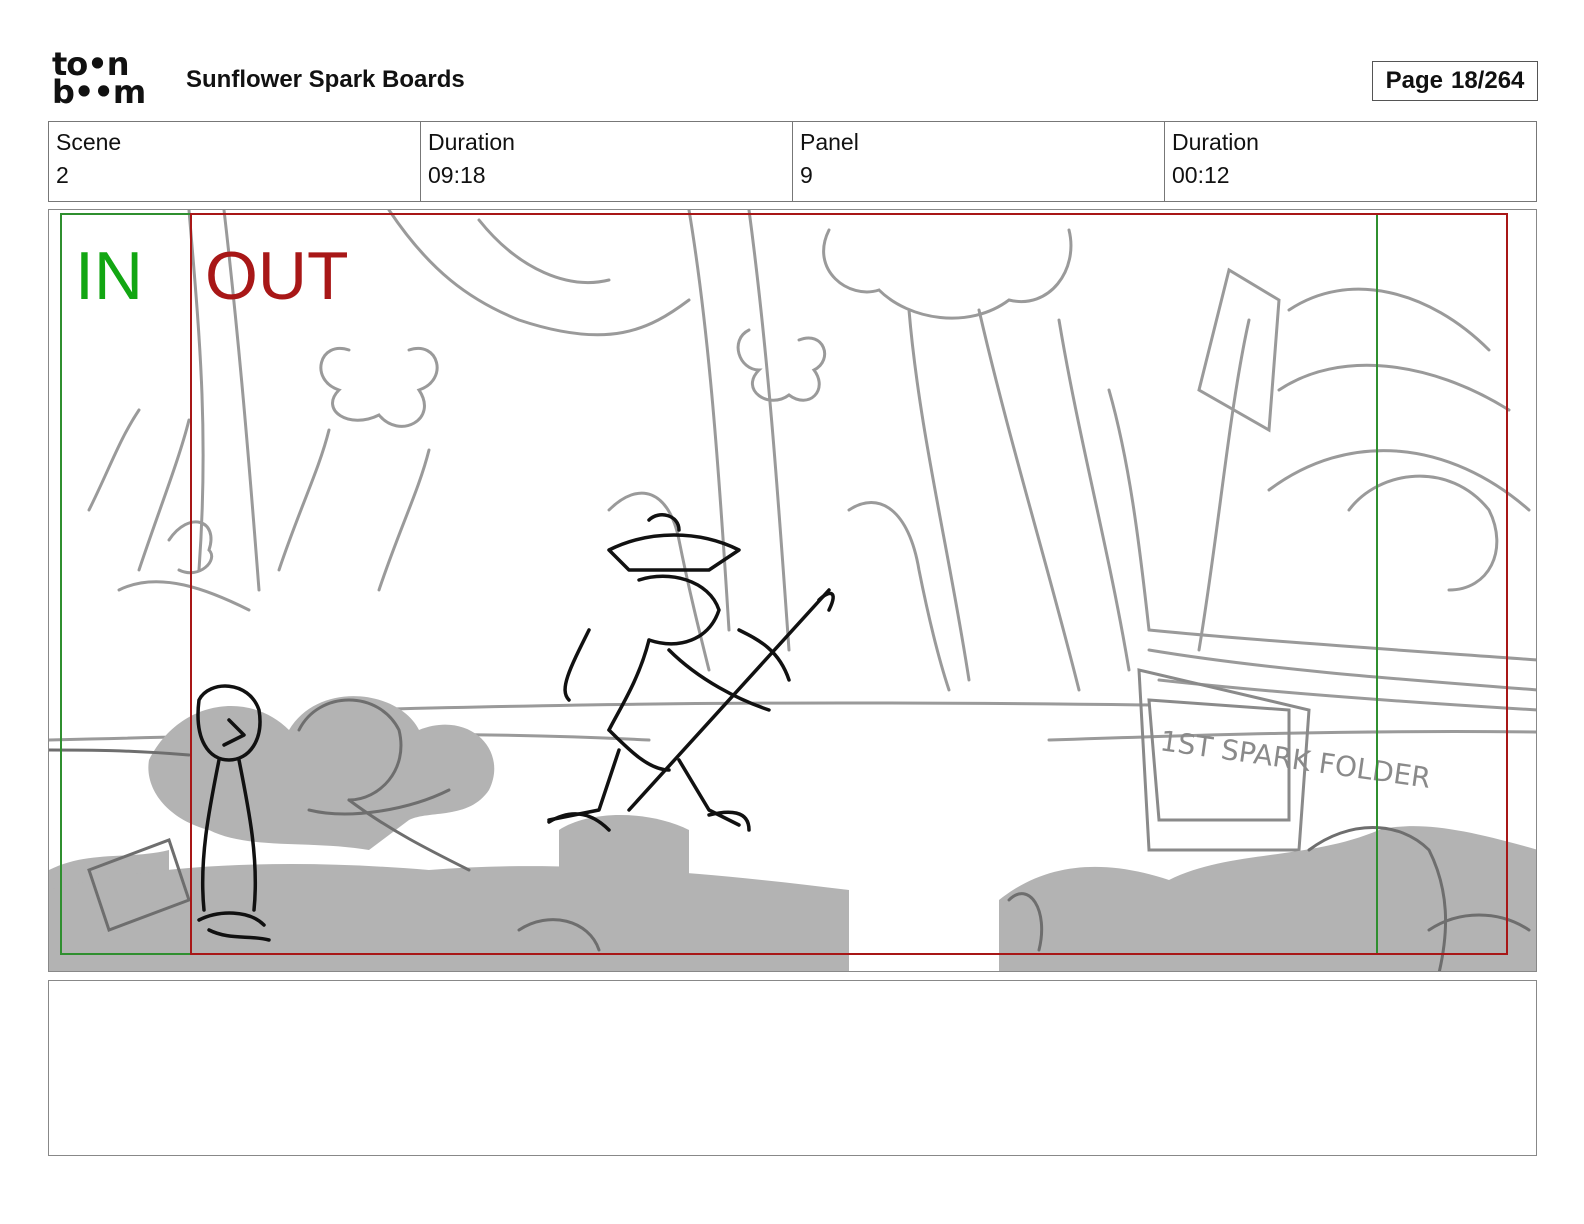 The image size is (1584, 1224). Describe the element at coordinates (1295, 759) in the screenshot. I see `sign-text: 1ST SPARK FOLDER` at that location.